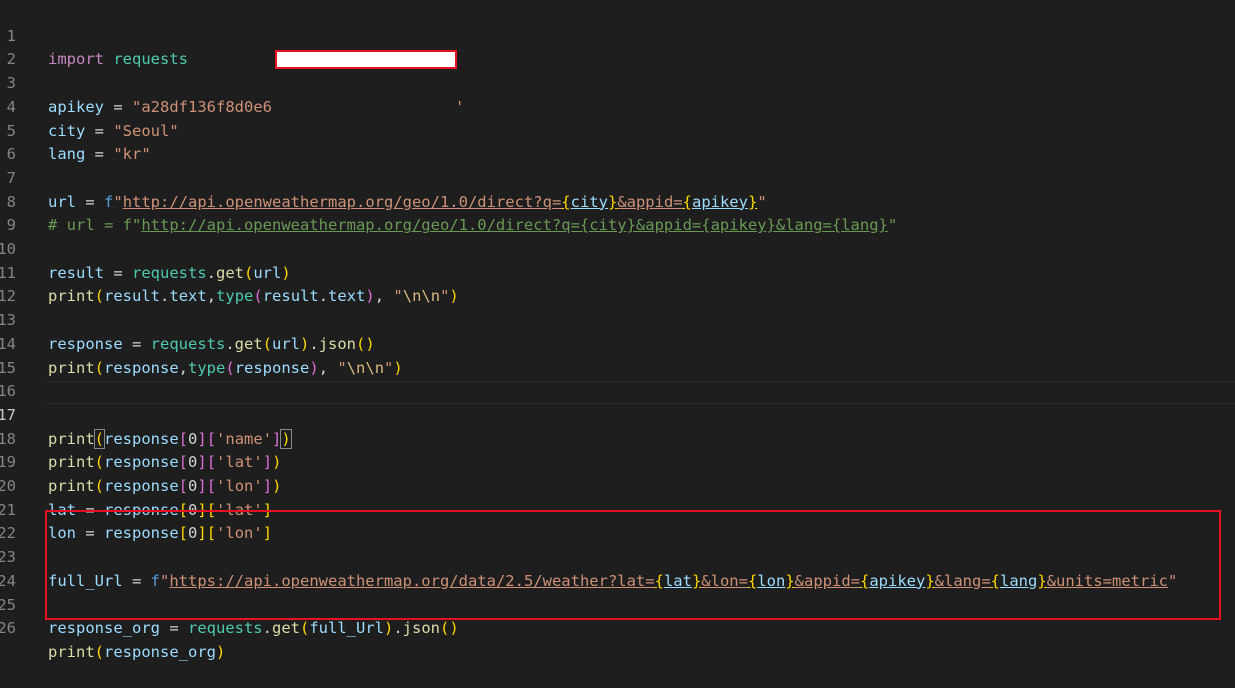 This screenshot has width=1235, height=688. I want to click on paren: (), so click(449, 628).